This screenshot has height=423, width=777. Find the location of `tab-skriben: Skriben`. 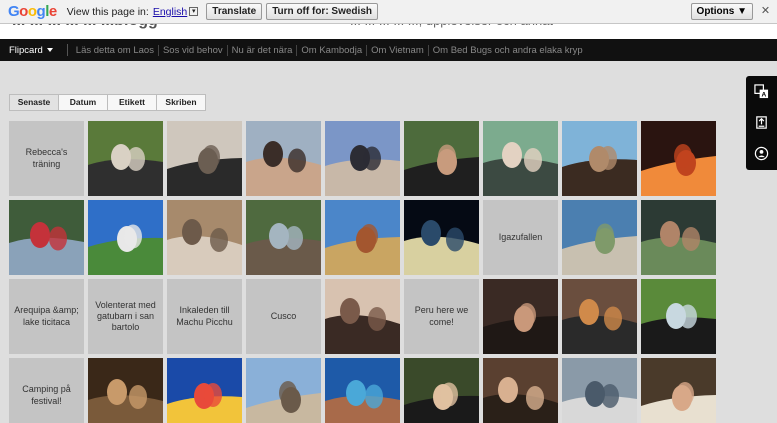

tab-skriben: Skriben is located at coordinates (181, 102).